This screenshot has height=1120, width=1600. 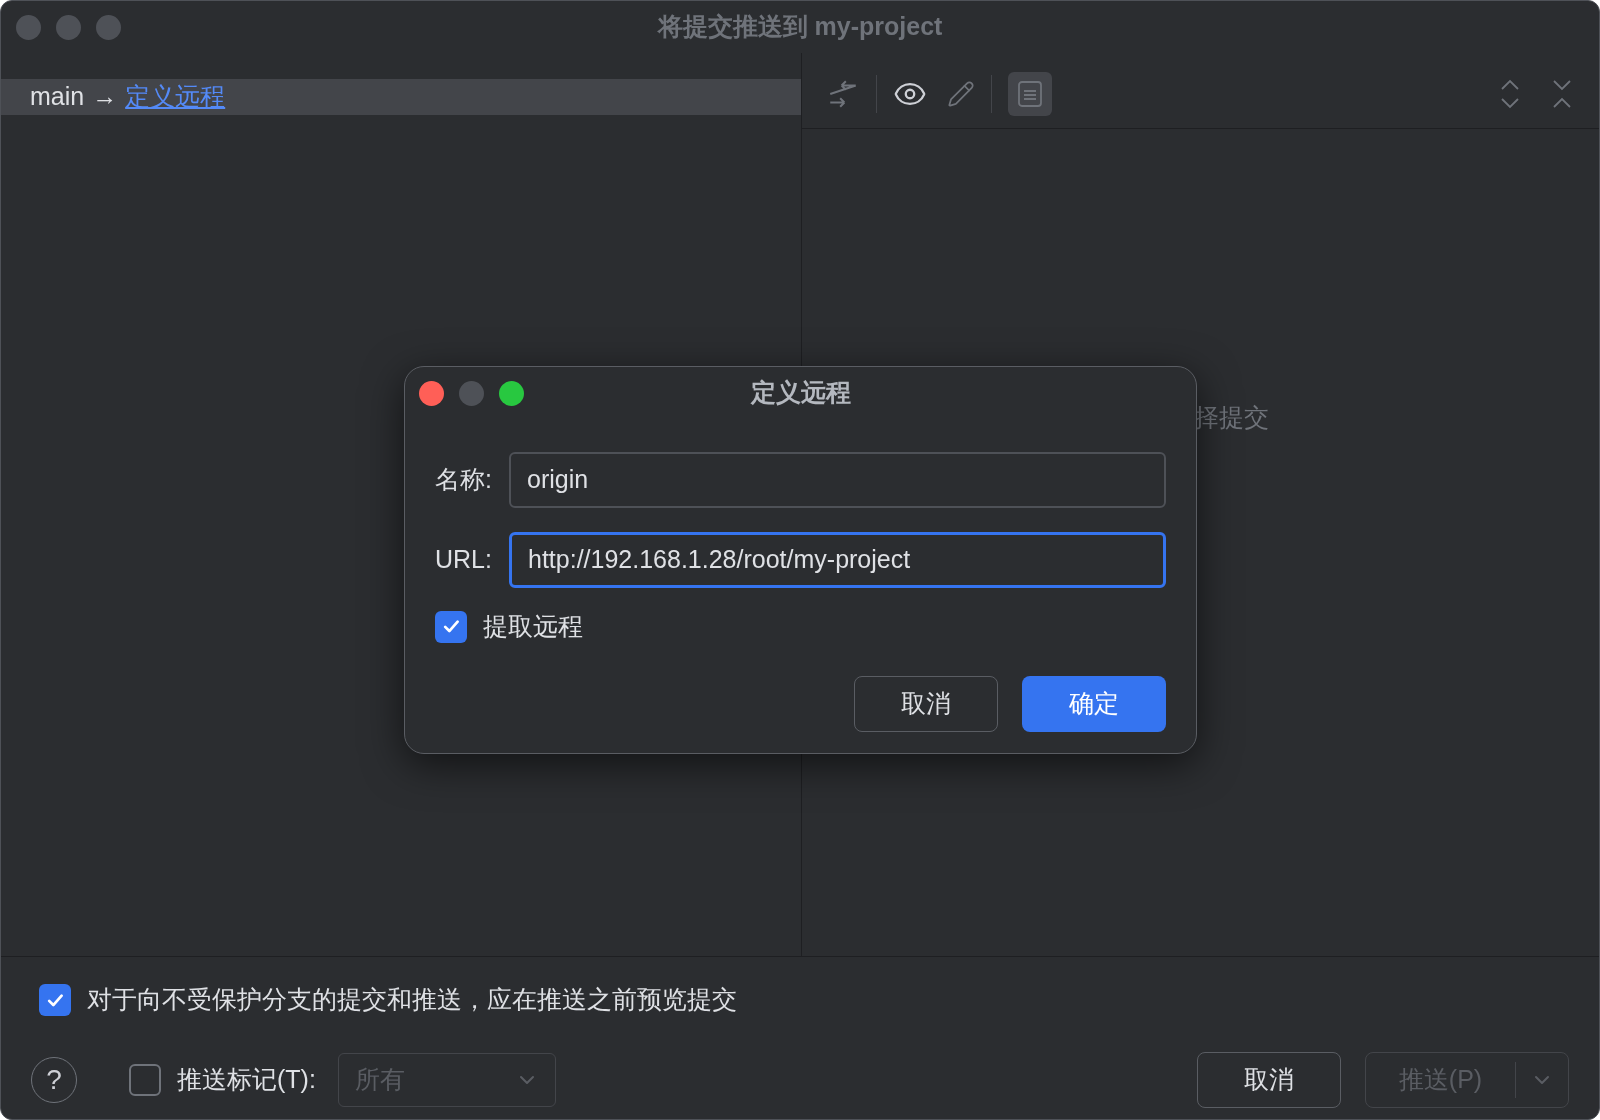 What do you see at coordinates (105, 97) in the screenshot?
I see `arrow-text: →` at bounding box center [105, 97].